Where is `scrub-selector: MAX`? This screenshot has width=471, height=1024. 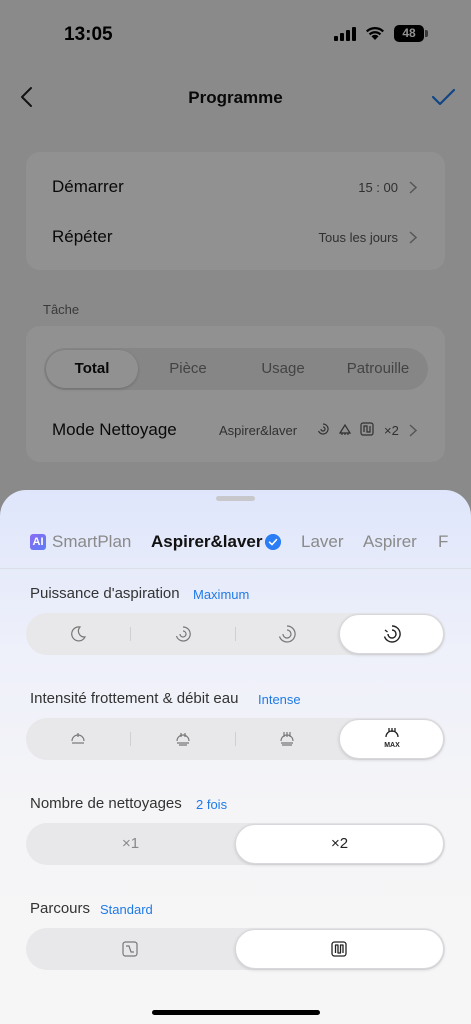
scrub-selector: MAX is located at coordinates (235, 739).